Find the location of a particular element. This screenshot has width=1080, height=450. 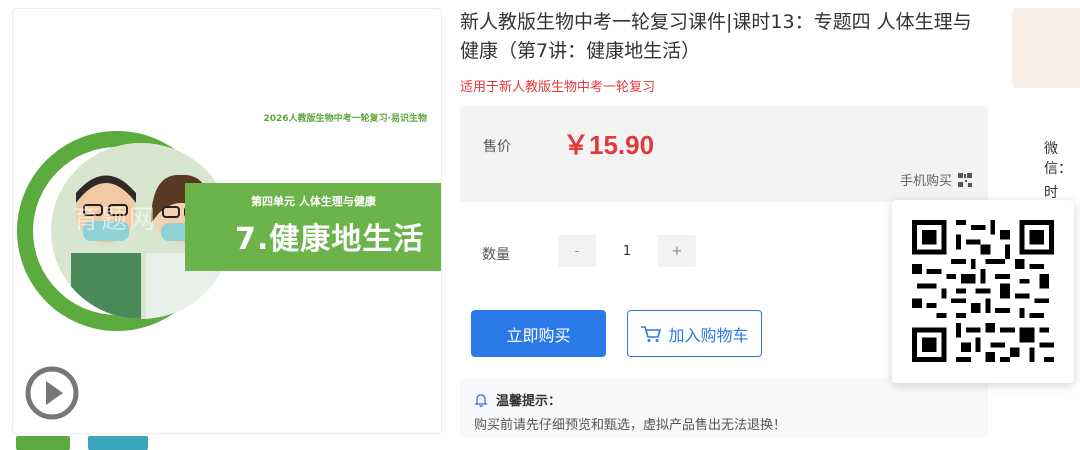

play-icon is located at coordinates (52, 393).